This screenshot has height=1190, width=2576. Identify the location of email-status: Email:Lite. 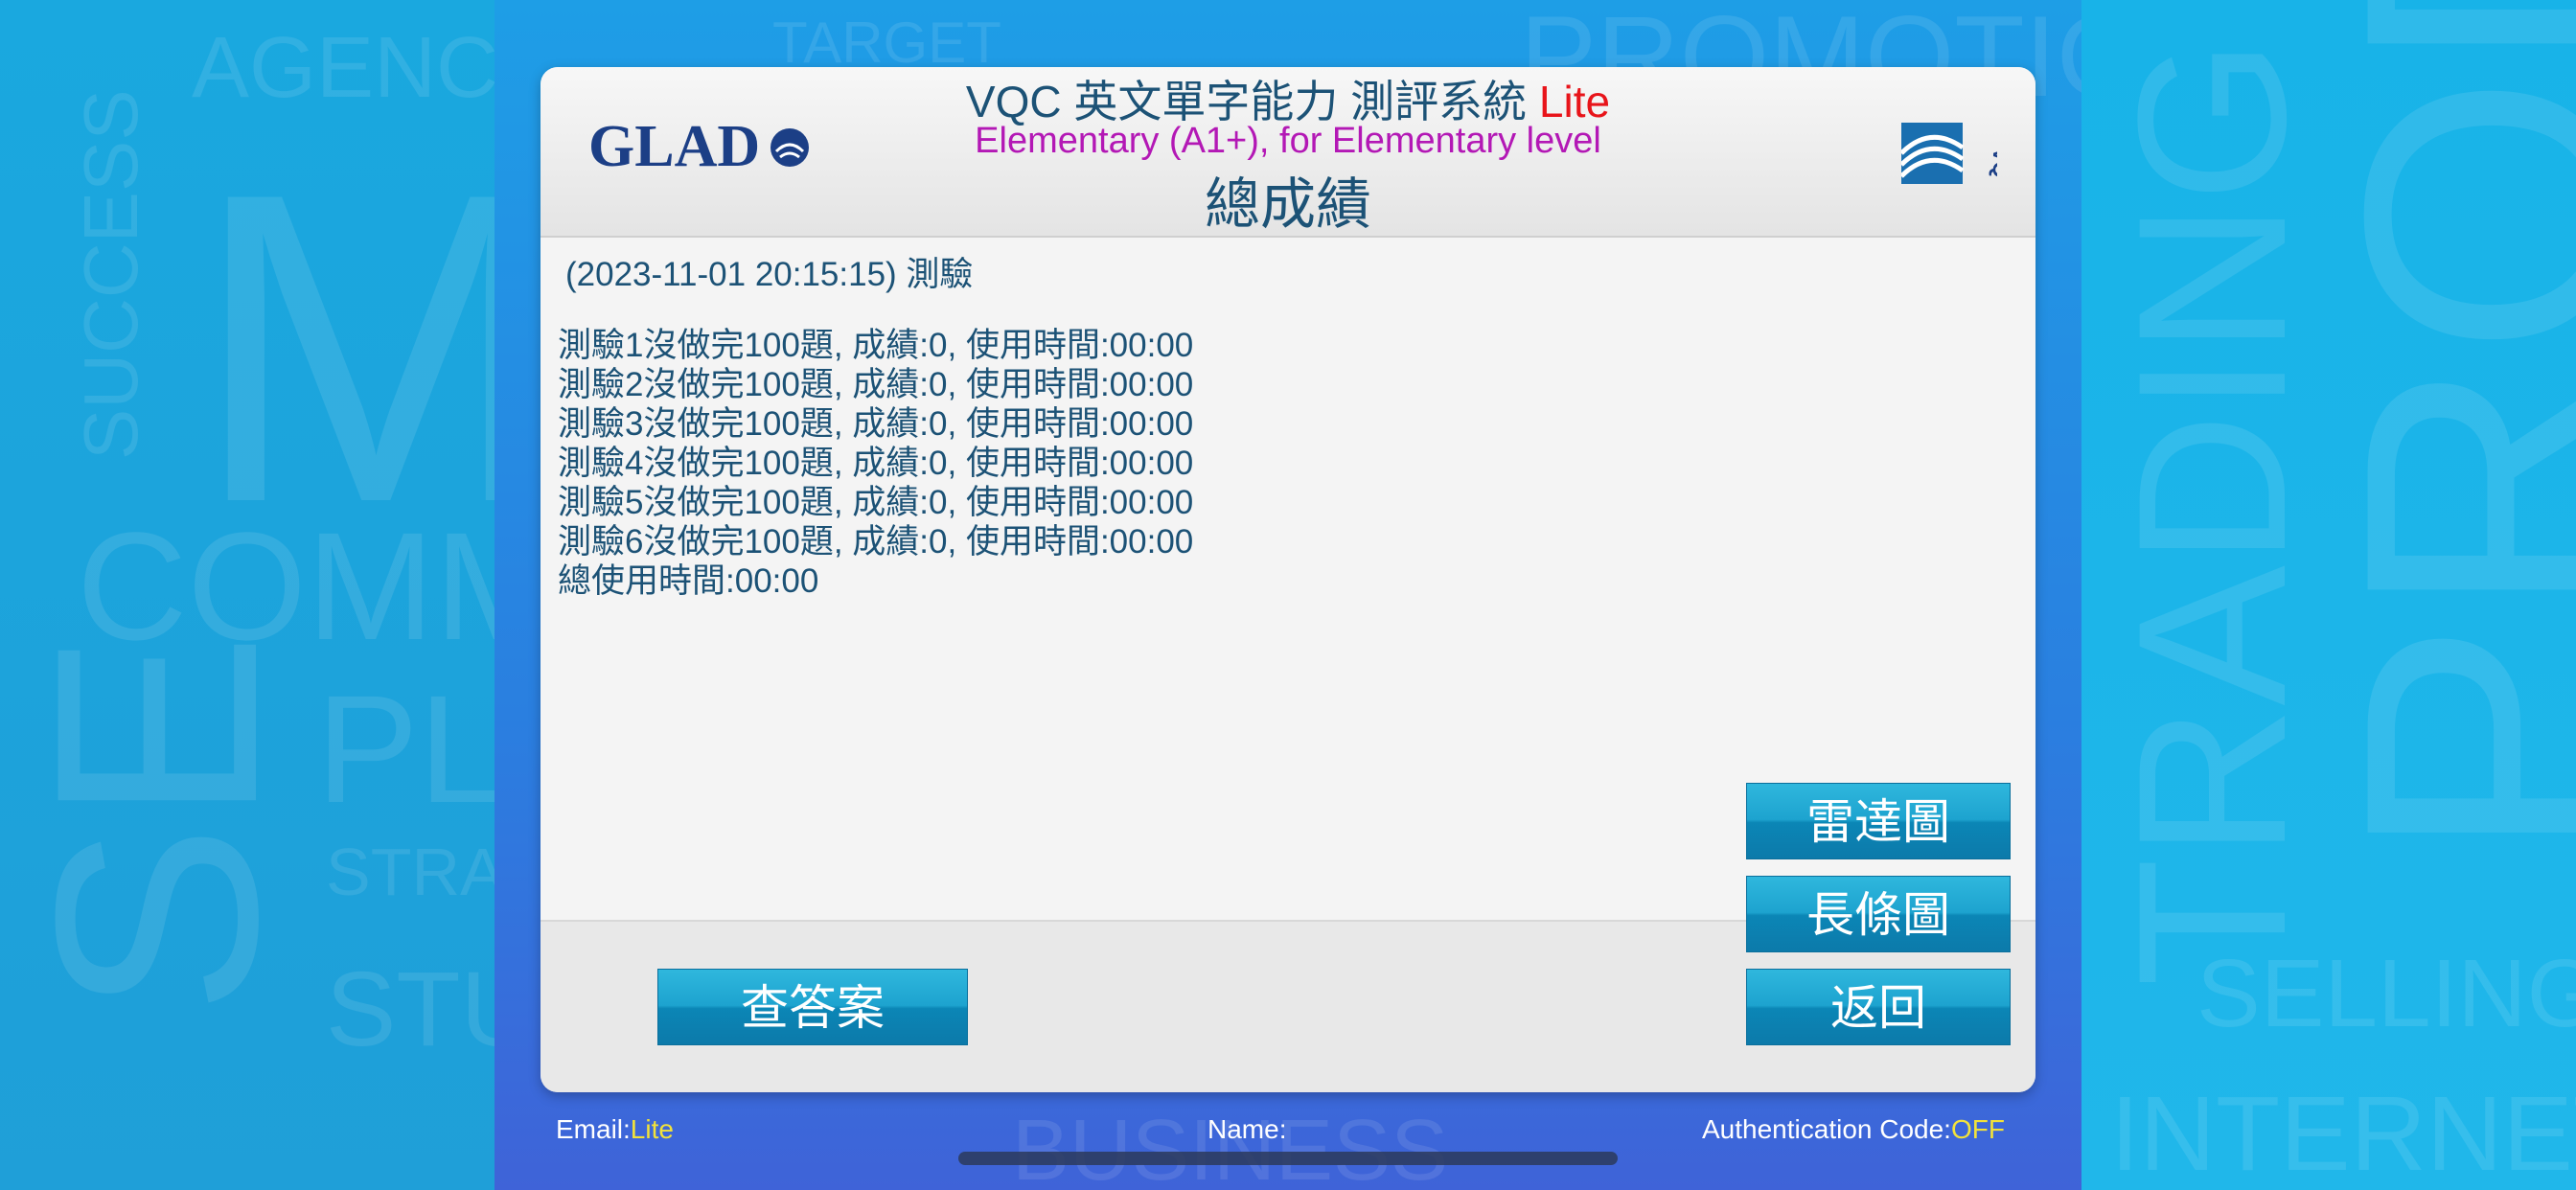
(615, 1130).